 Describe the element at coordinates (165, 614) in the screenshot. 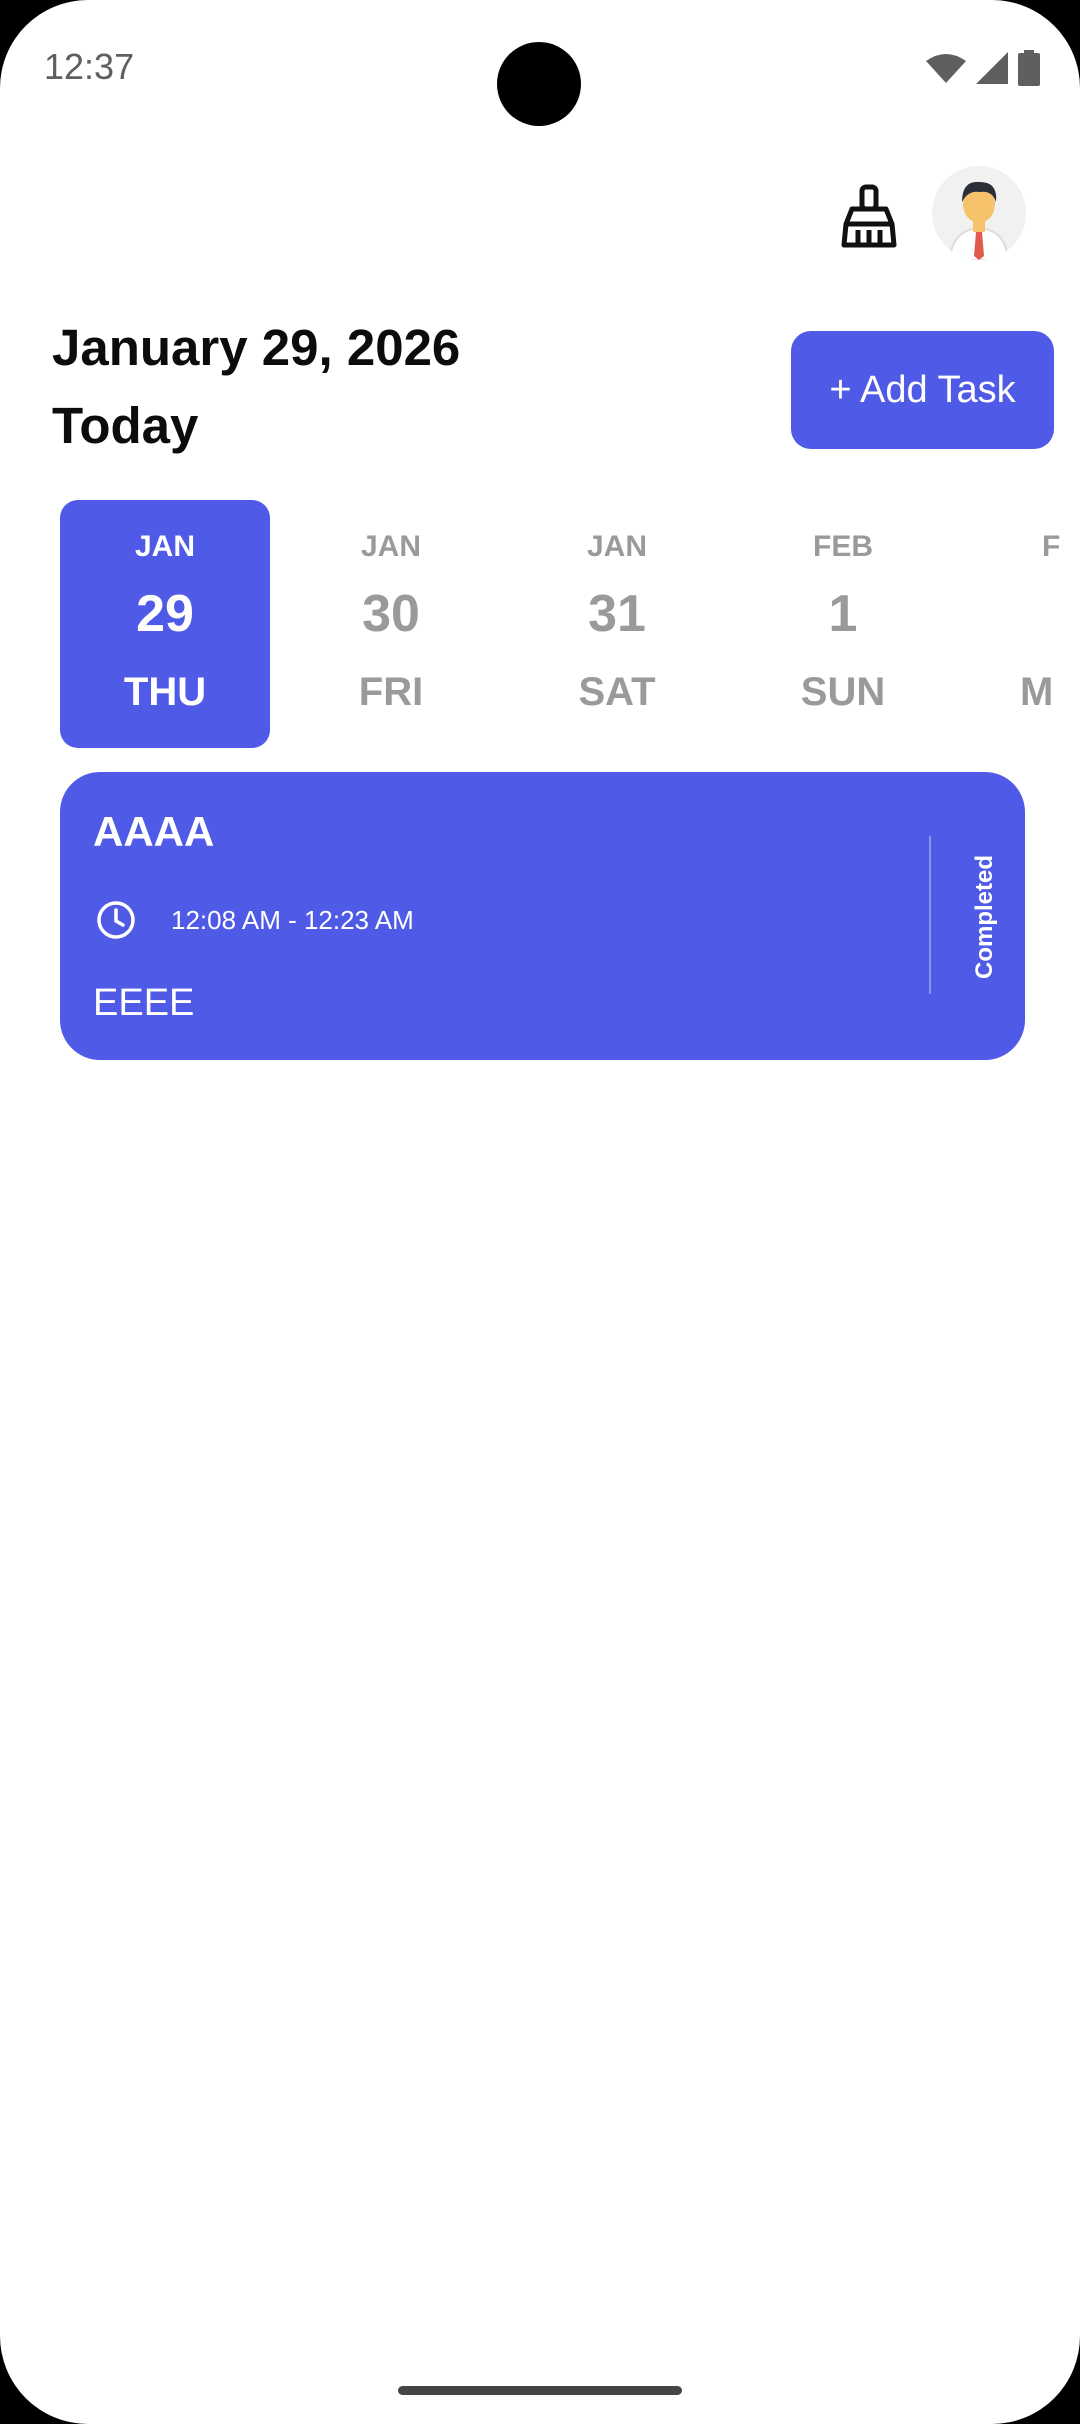

I see `day-number: 29` at that location.